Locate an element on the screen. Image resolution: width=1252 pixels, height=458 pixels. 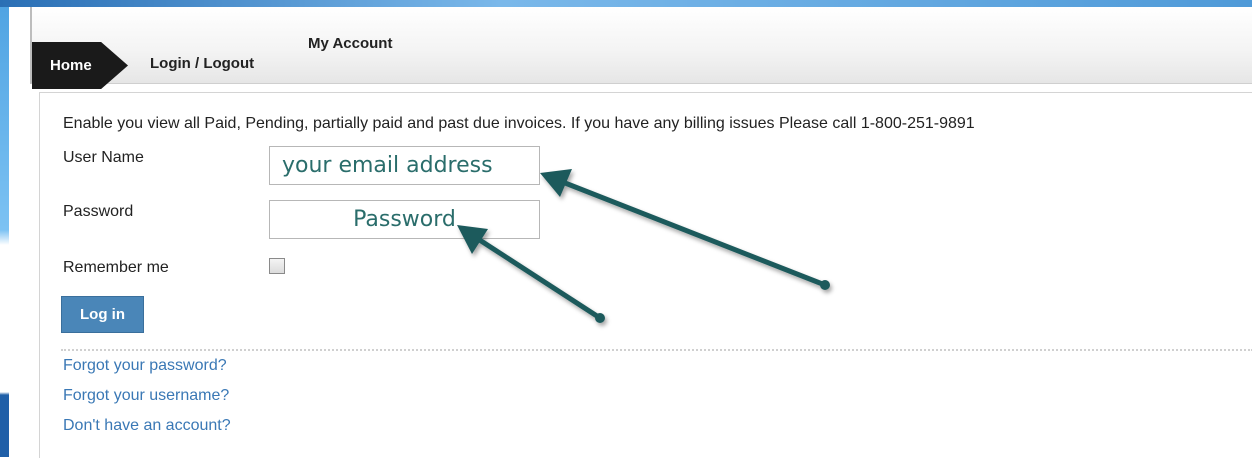
remember-me-checkbox is located at coordinates (277, 266).